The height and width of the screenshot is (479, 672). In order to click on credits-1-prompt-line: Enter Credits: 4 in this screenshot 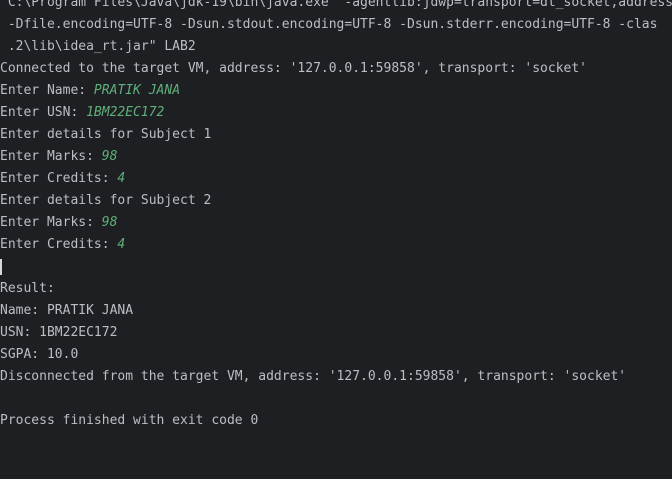, I will do `click(336, 179)`.